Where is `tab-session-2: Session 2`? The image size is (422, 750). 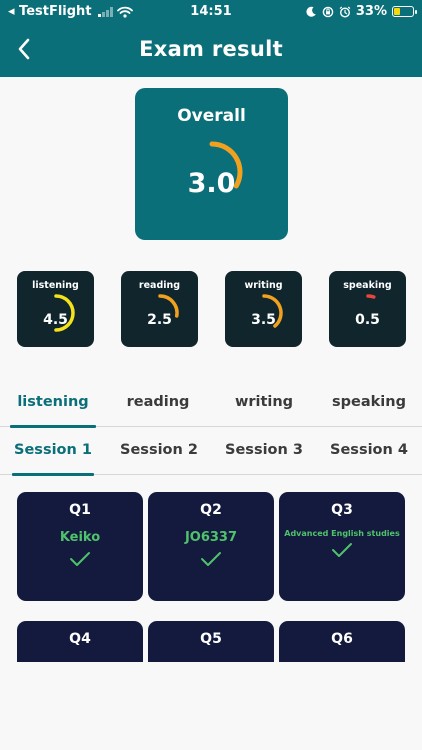
tab-session-2: Session 2 is located at coordinates (159, 451).